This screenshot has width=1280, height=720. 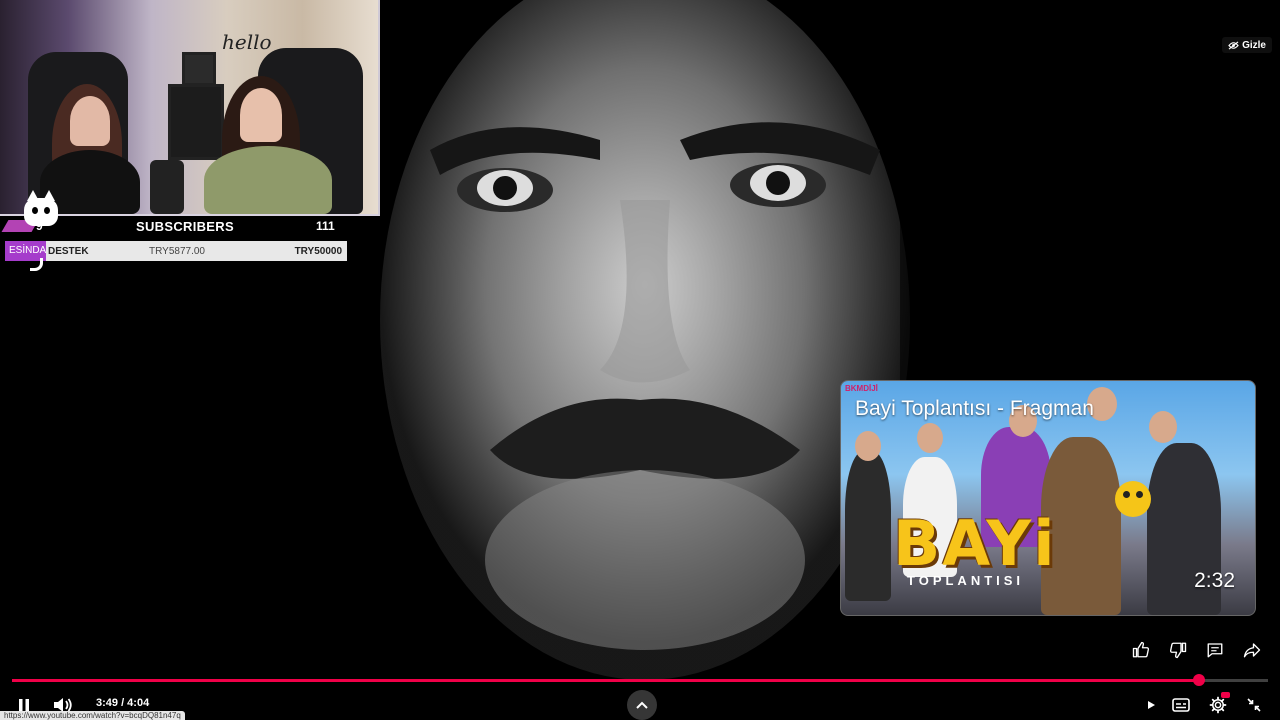 What do you see at coordinates (90, 121) in the screenshot?
I see `person-left-face` at bounding box center [90, 121].